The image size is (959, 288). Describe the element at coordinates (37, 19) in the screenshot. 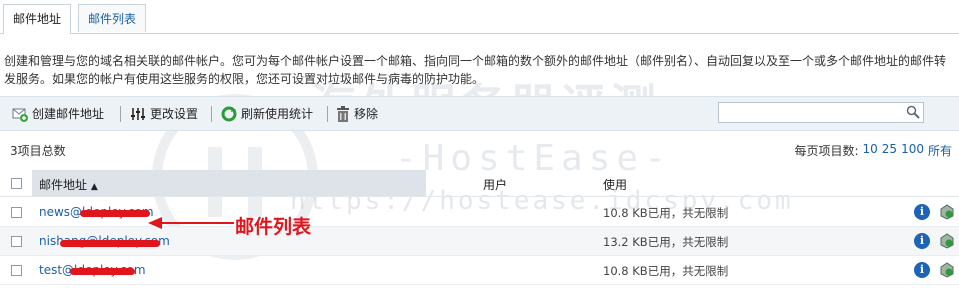

I see `tab-email-addresses: 邮件地址` at that location.